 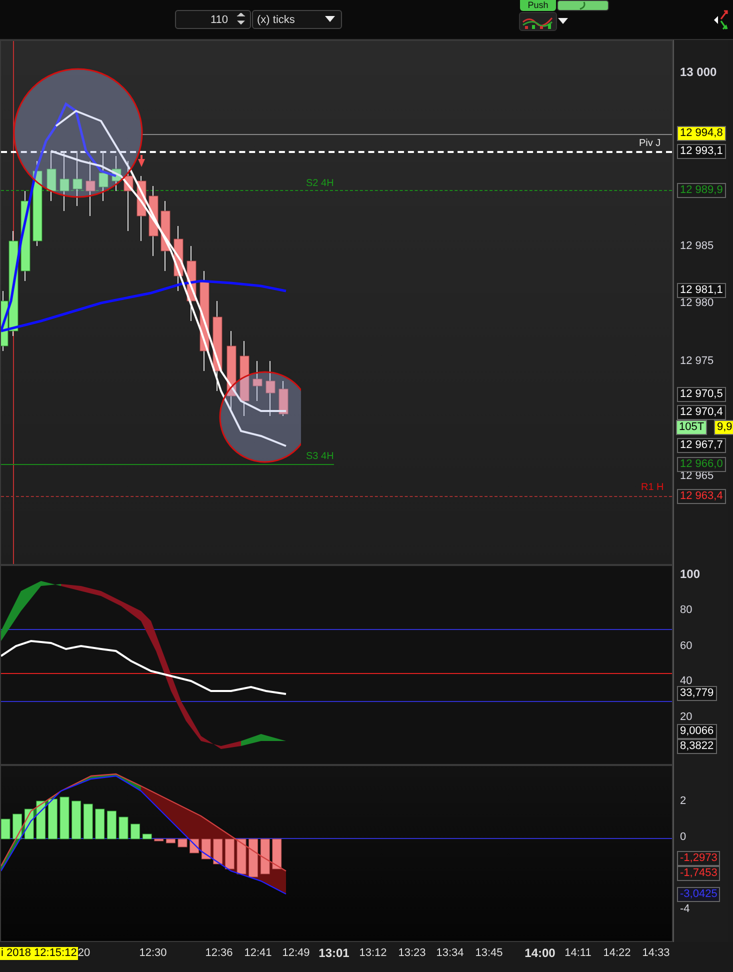 What do you see at coordinates (617, 953) in the screenshot?
I see `time-axis-label: 14:22` at bounding box center [617, 953].